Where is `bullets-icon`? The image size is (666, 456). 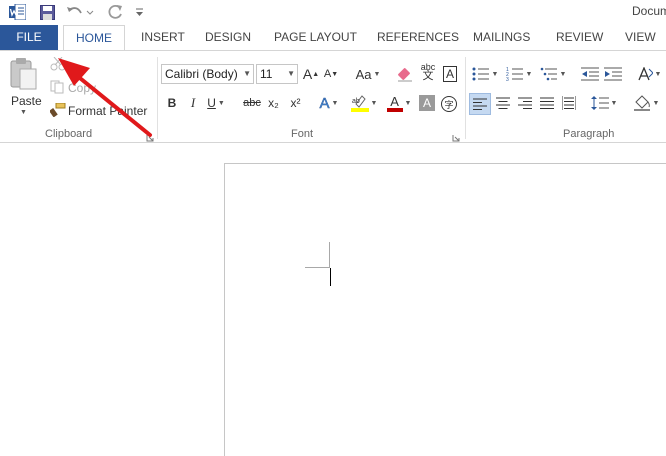 bullets-icon is located at coordinates (480, 74).